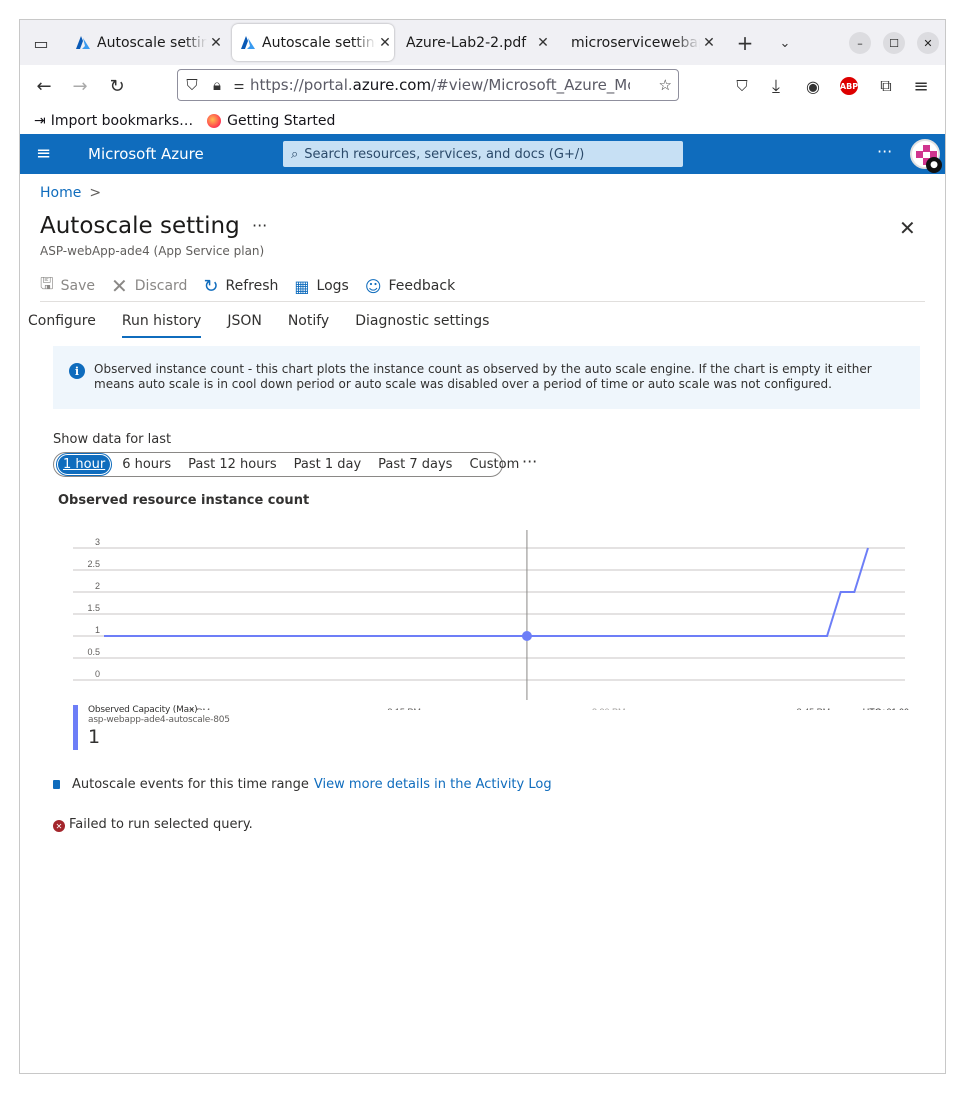  What do you see at coordinates (745, 43) in the screenshot?
I see `new-tab-icon: +` at bounding box center [745, 43].